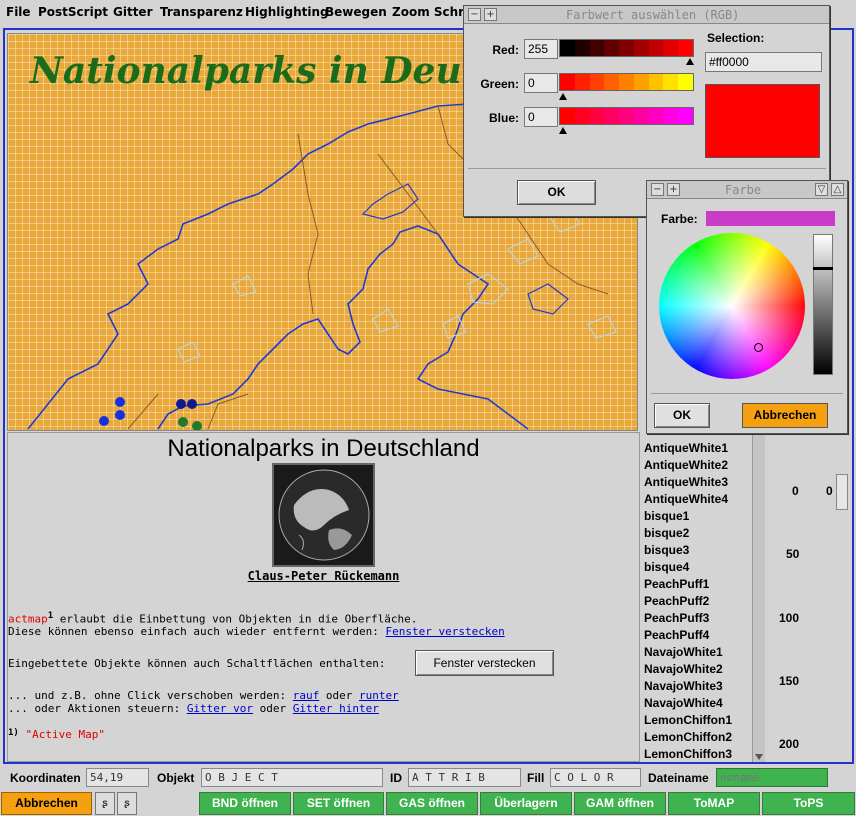 The width and height of the screenshot is (856, 816). I want to click on green-slider, so click(626, 82).